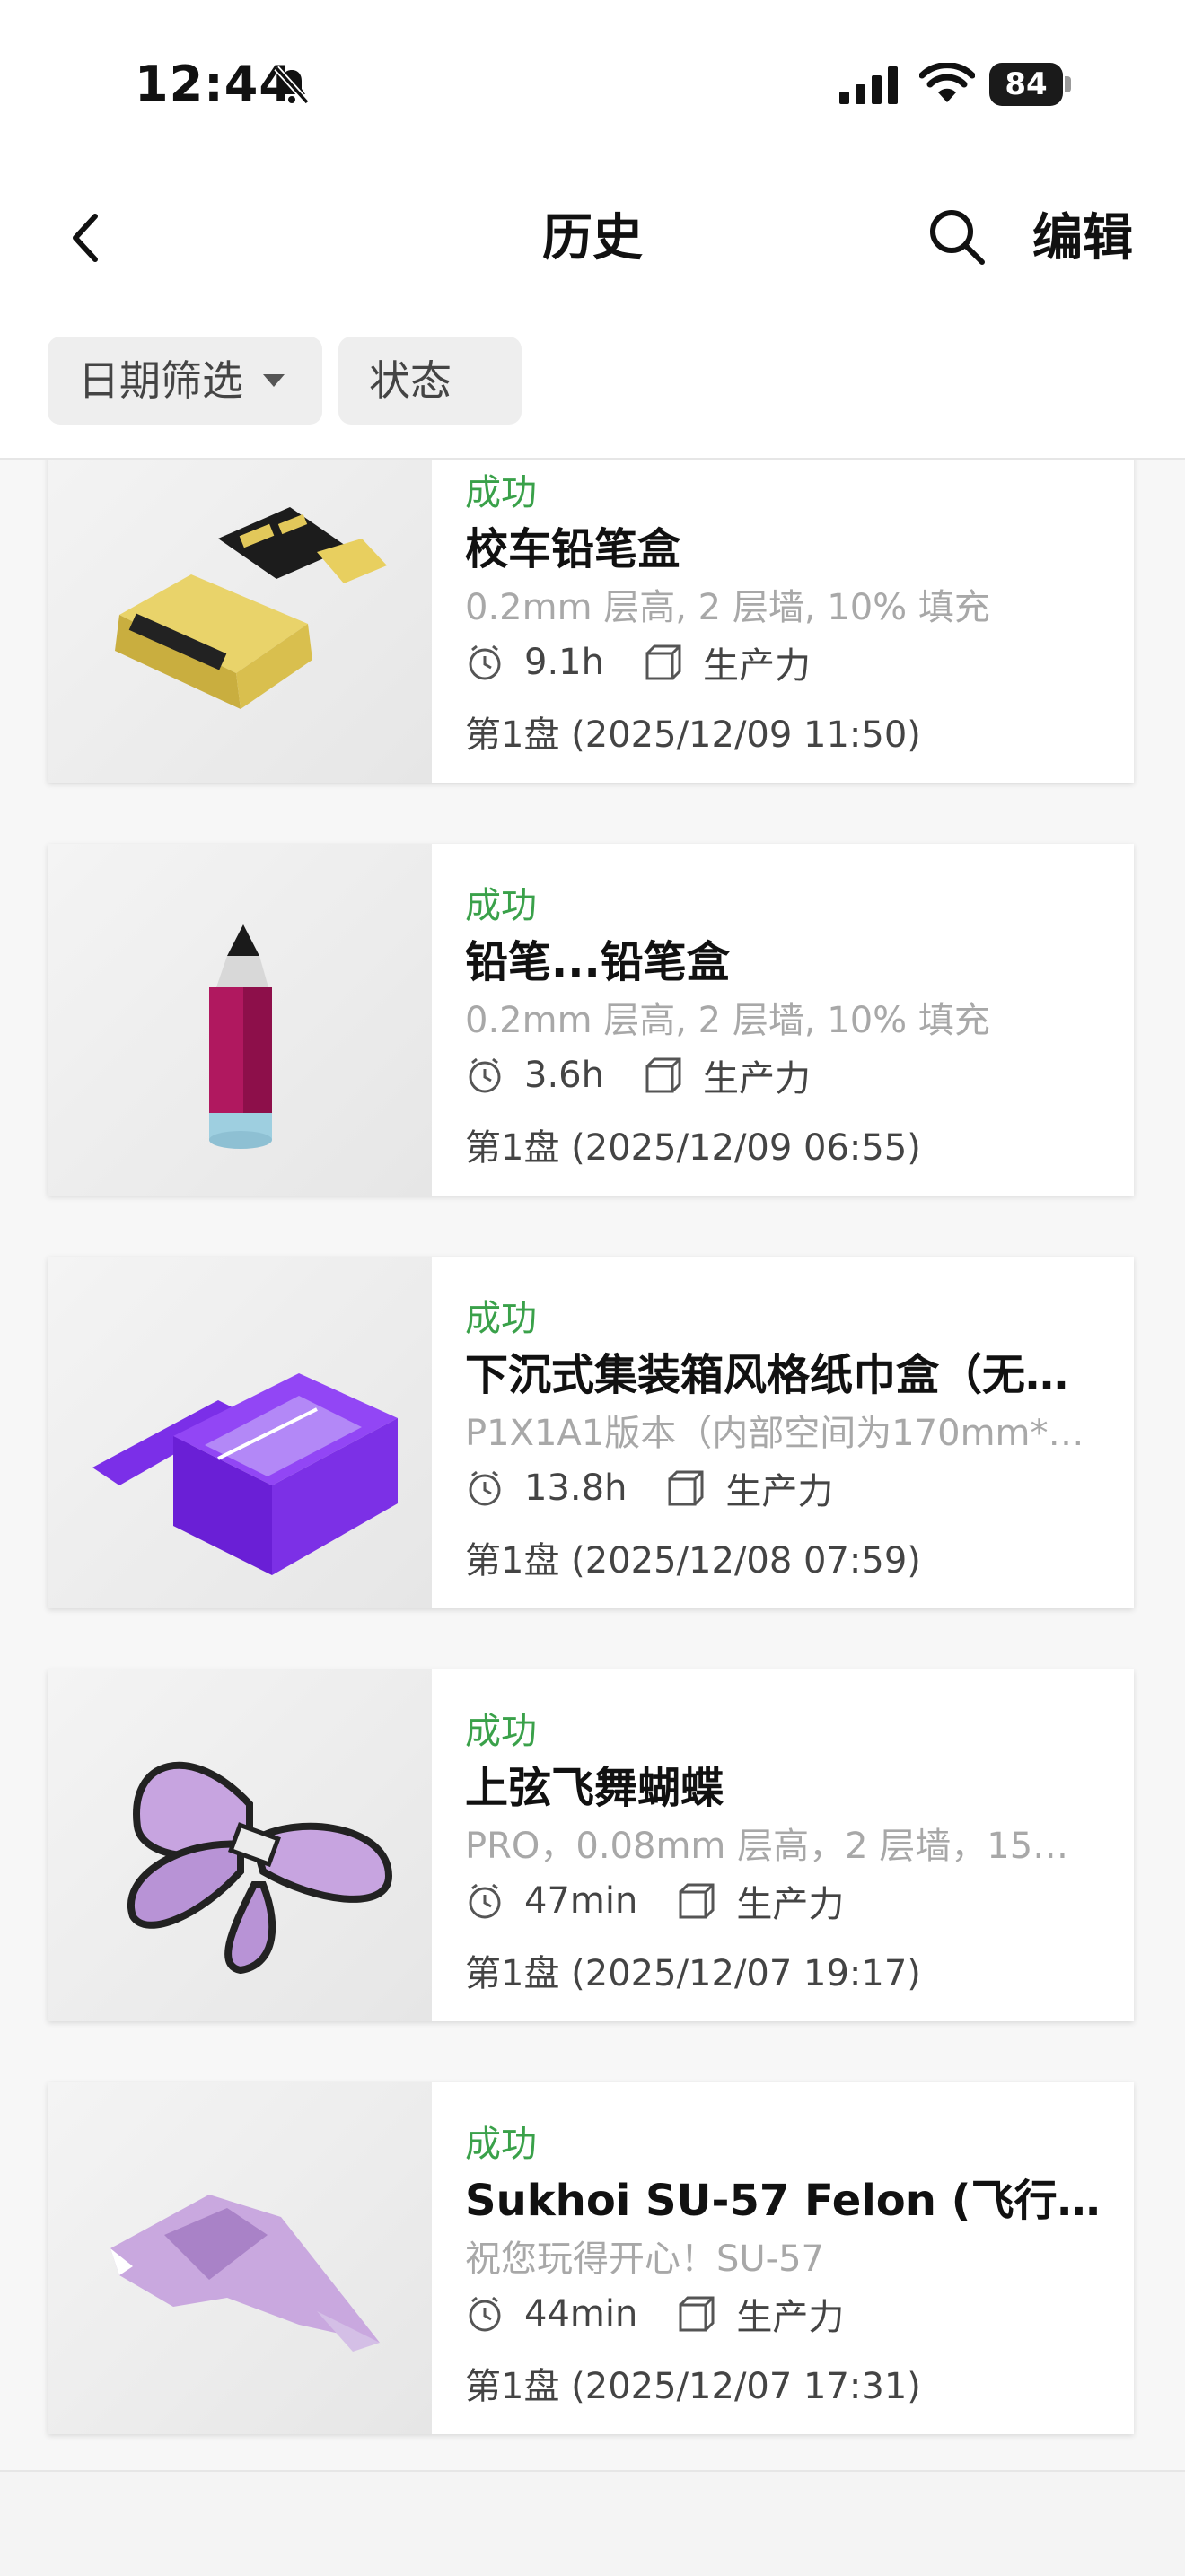 The width and height of the screenshot is (1185, 2576). I want to click on plate-info: 第1盘 (2025/12/07 19:17), so click(693, 1973).